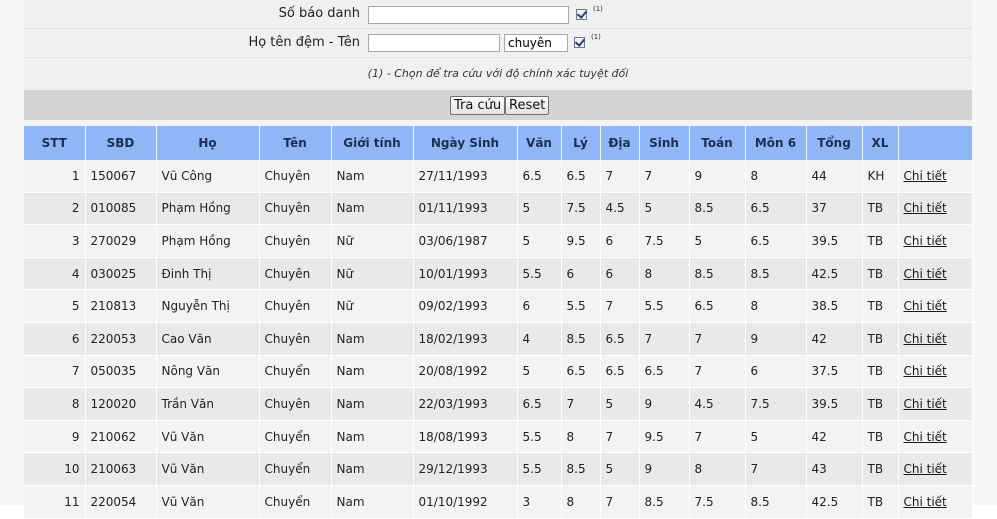  Describe the element at coordinates (121, 404) in the screenshot. I see `table-cell: 120020` at that location.